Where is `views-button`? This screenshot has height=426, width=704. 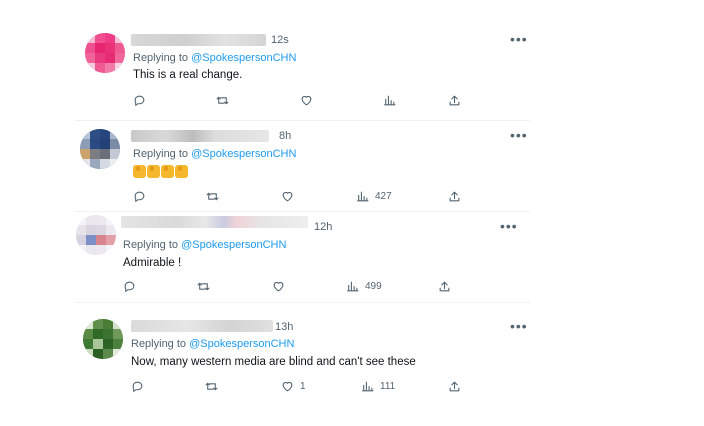
views-button is located at coordinates (389, 100).